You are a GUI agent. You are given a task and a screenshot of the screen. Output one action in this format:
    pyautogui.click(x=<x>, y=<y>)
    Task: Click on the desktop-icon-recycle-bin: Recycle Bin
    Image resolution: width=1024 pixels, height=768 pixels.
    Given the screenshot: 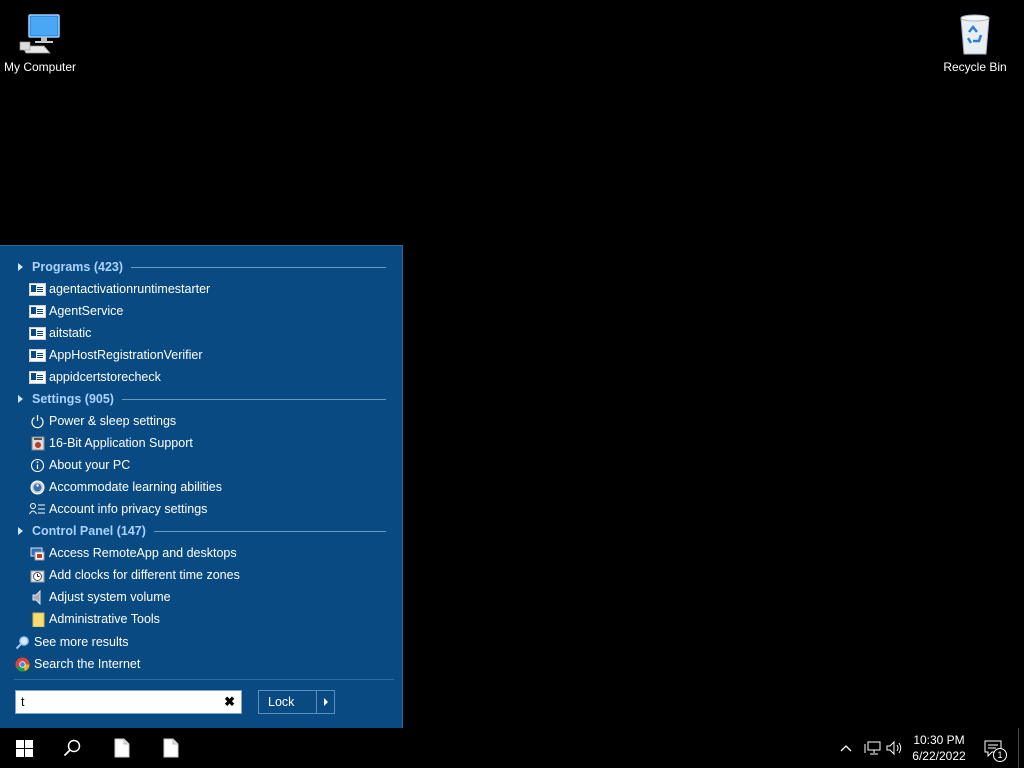 What is the action you would take?
    pyautogui.click(x=975, y=41)
    